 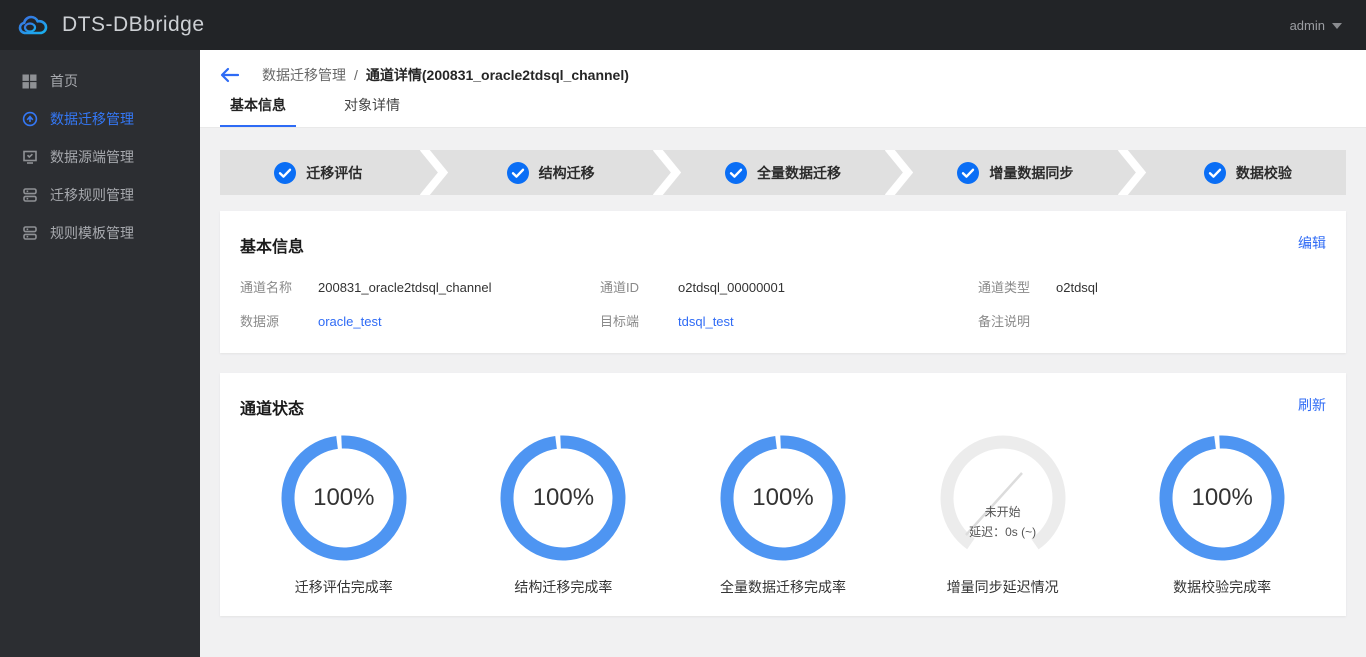 I want to click on progress-steps: 迁移评估 结构迁移 全量数据迁移 增量数据同步 数据校验, so click(x=783, y=172).